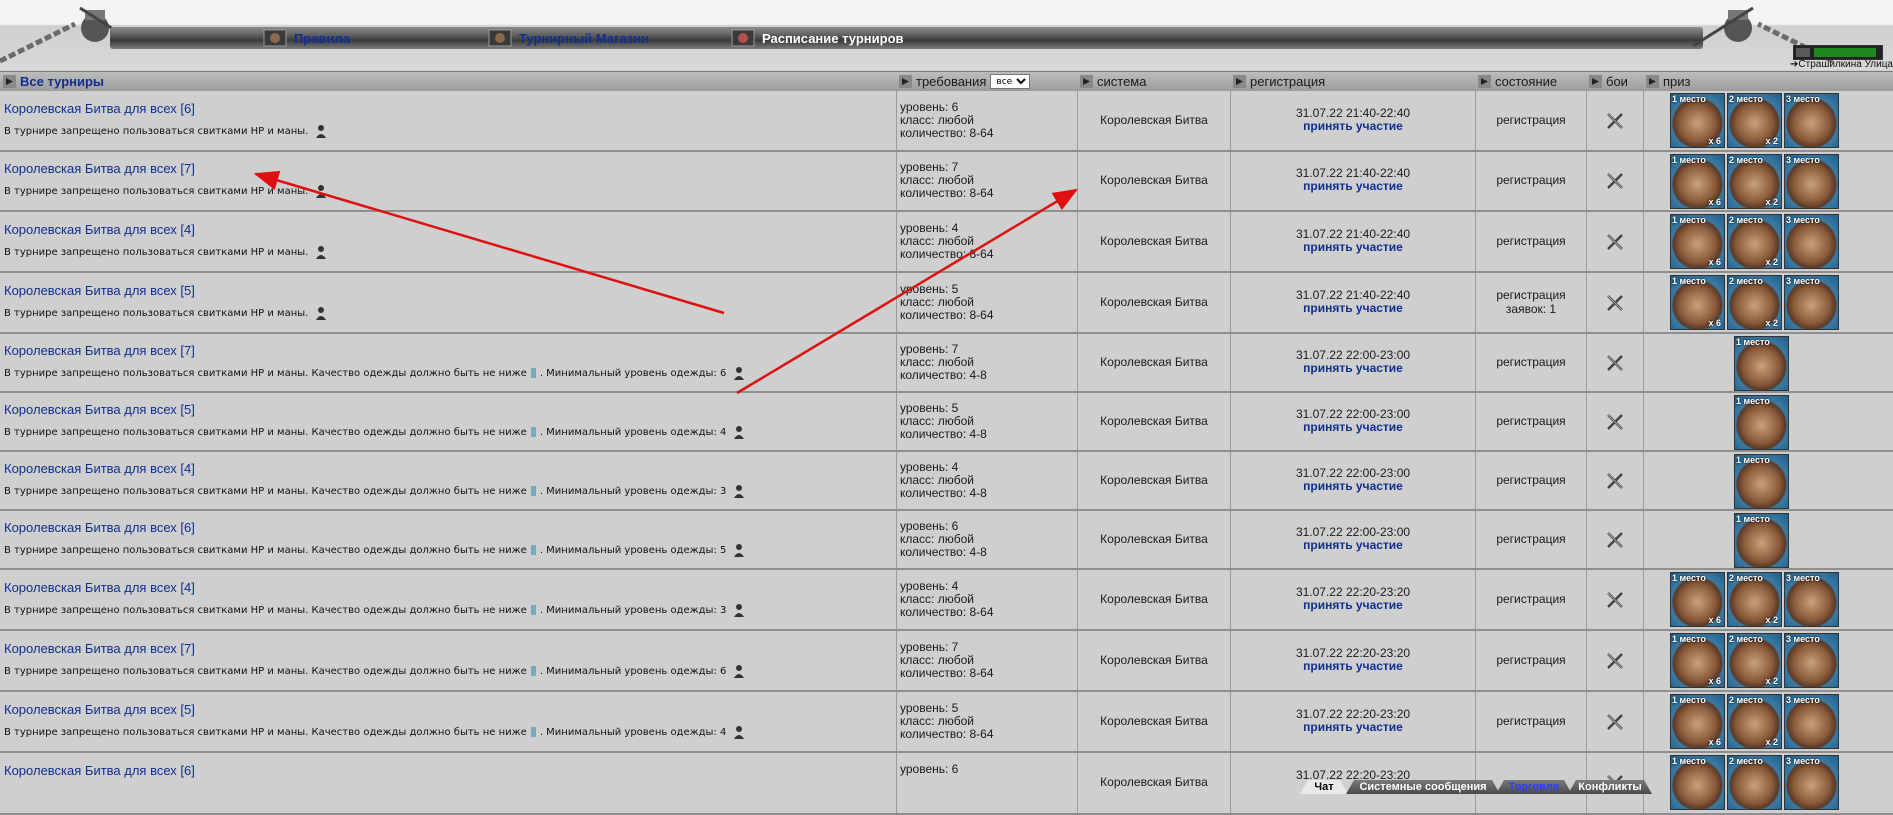 This screenshot has height=815, width=1893. I want to click on requirements-filter-select: все, so click(1010, 81).